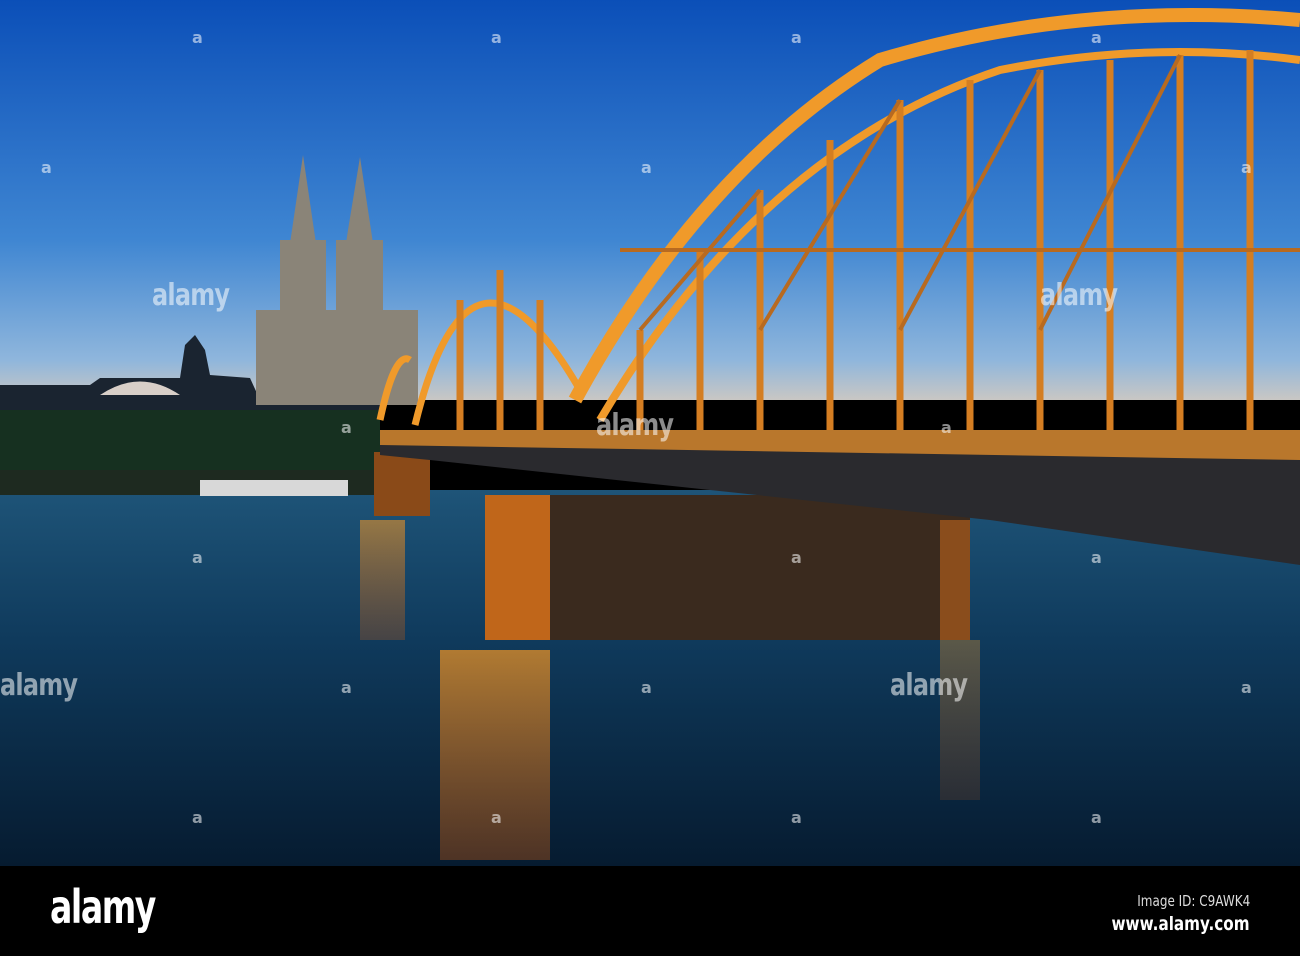 Image resolution: width=1300 pixels, height=956 pixels. What do you see at coordinates (1193, 901) in the screenshot?
I see `image-id: Image ID: C9AWK4` at bounding box center [1193, 901].